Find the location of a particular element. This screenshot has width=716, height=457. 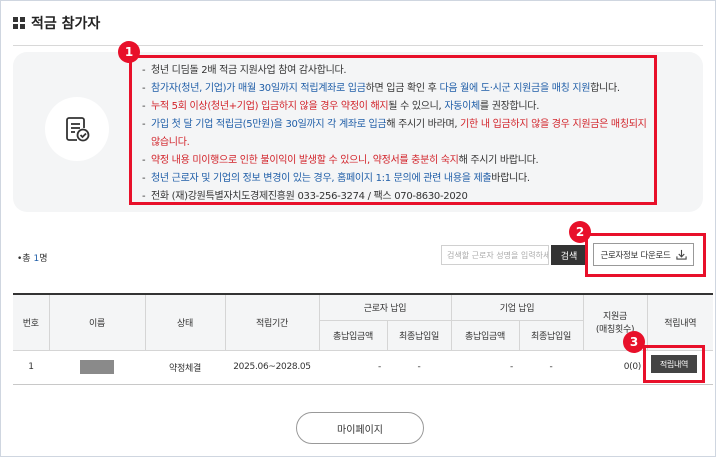

header-company-payment: 기업 납입 is located at coordinates (517, 307).